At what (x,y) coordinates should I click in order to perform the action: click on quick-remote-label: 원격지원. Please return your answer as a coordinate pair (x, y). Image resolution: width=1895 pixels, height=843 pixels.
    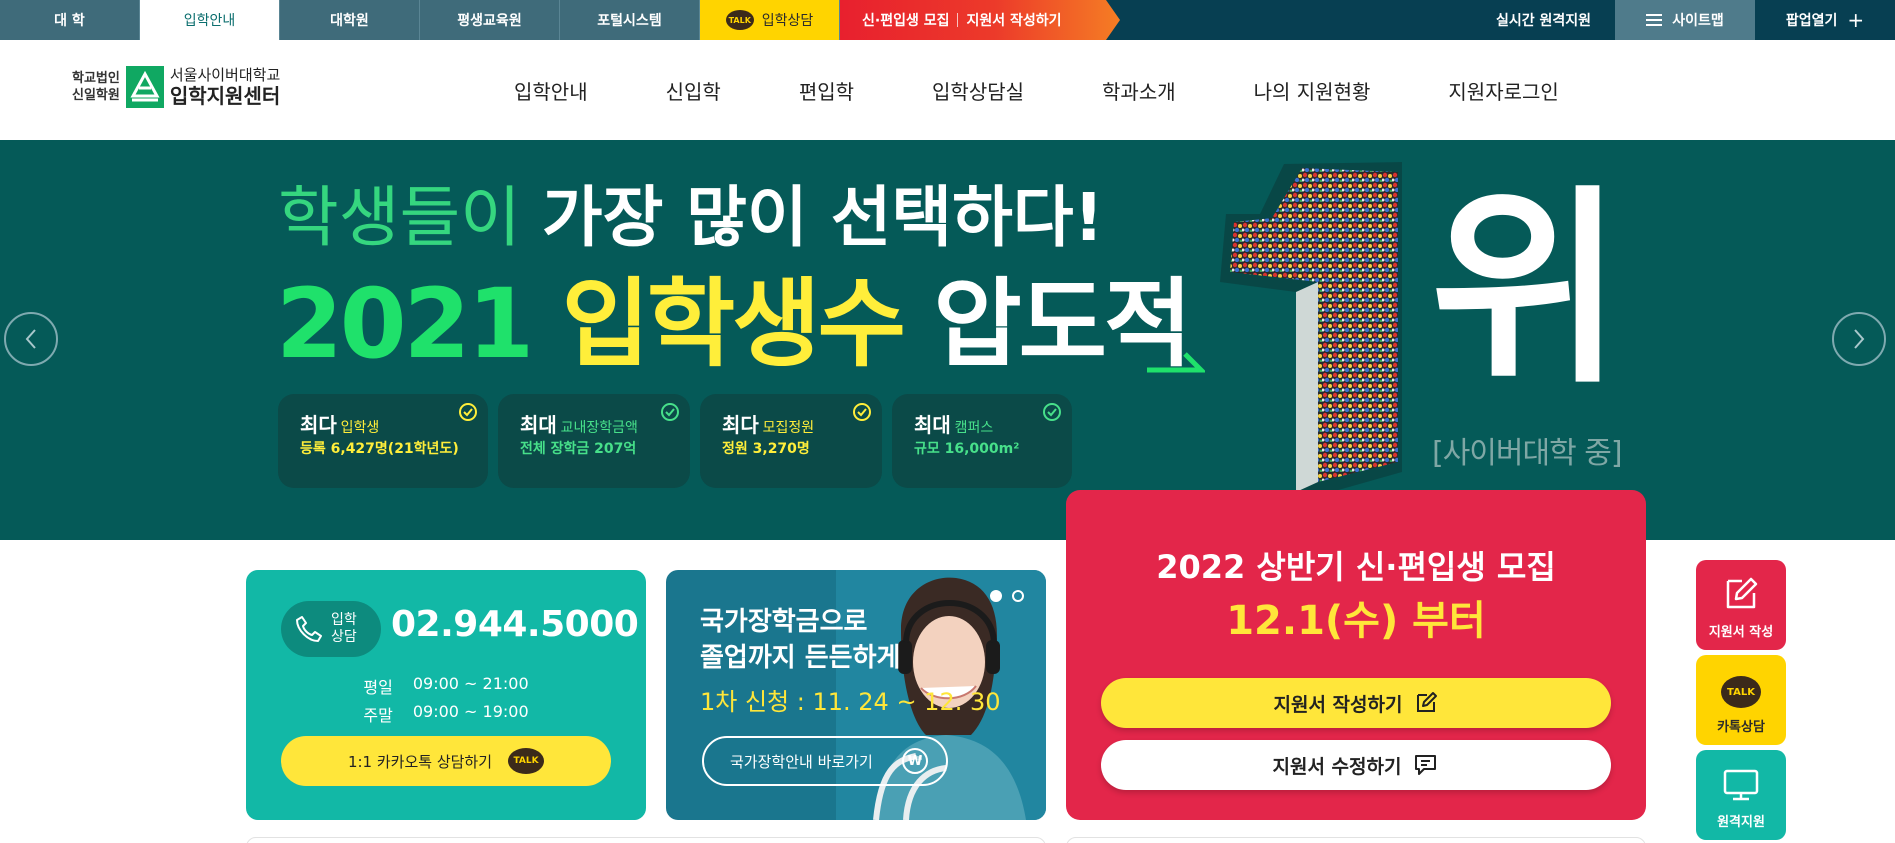
    Looking at the image, I should click on (1741, 822).